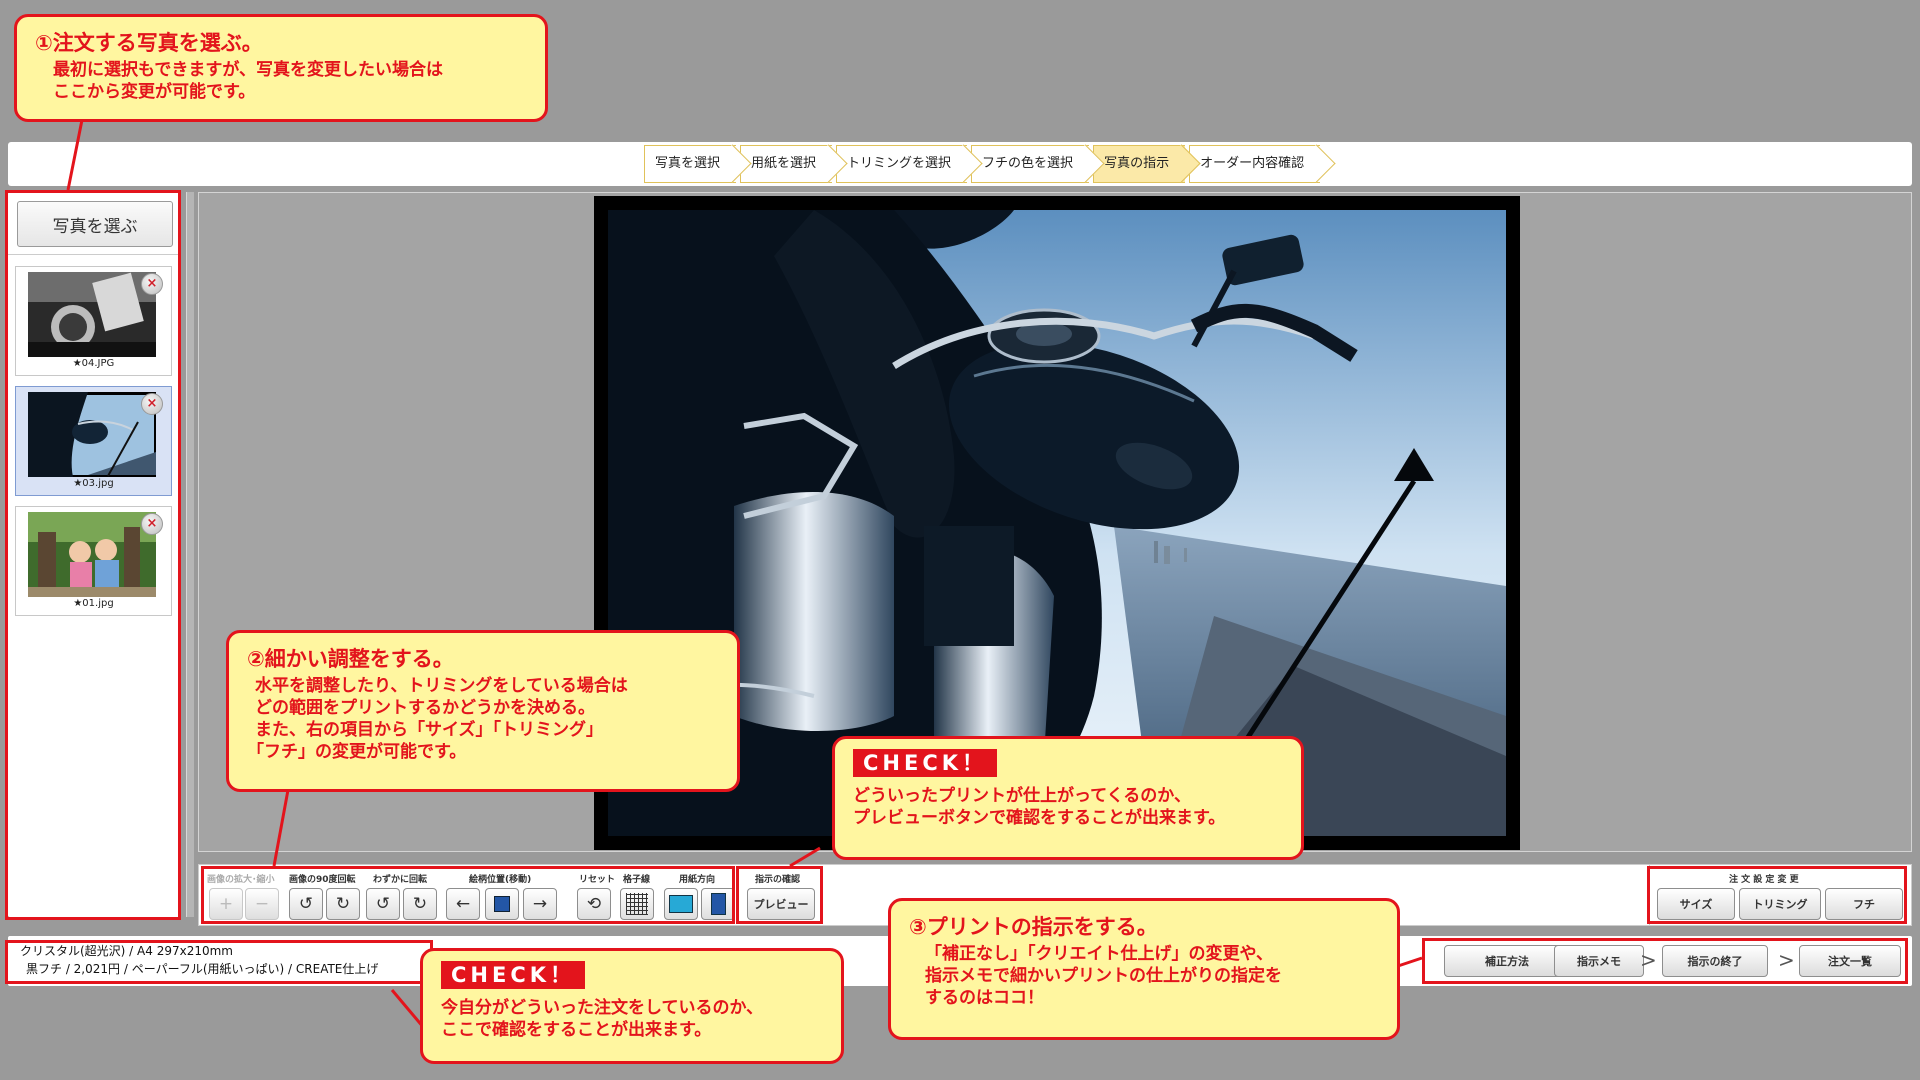  I want to click on callout-line: また、右の項目から「サイズ」「トリミング」, so click(429, 730).